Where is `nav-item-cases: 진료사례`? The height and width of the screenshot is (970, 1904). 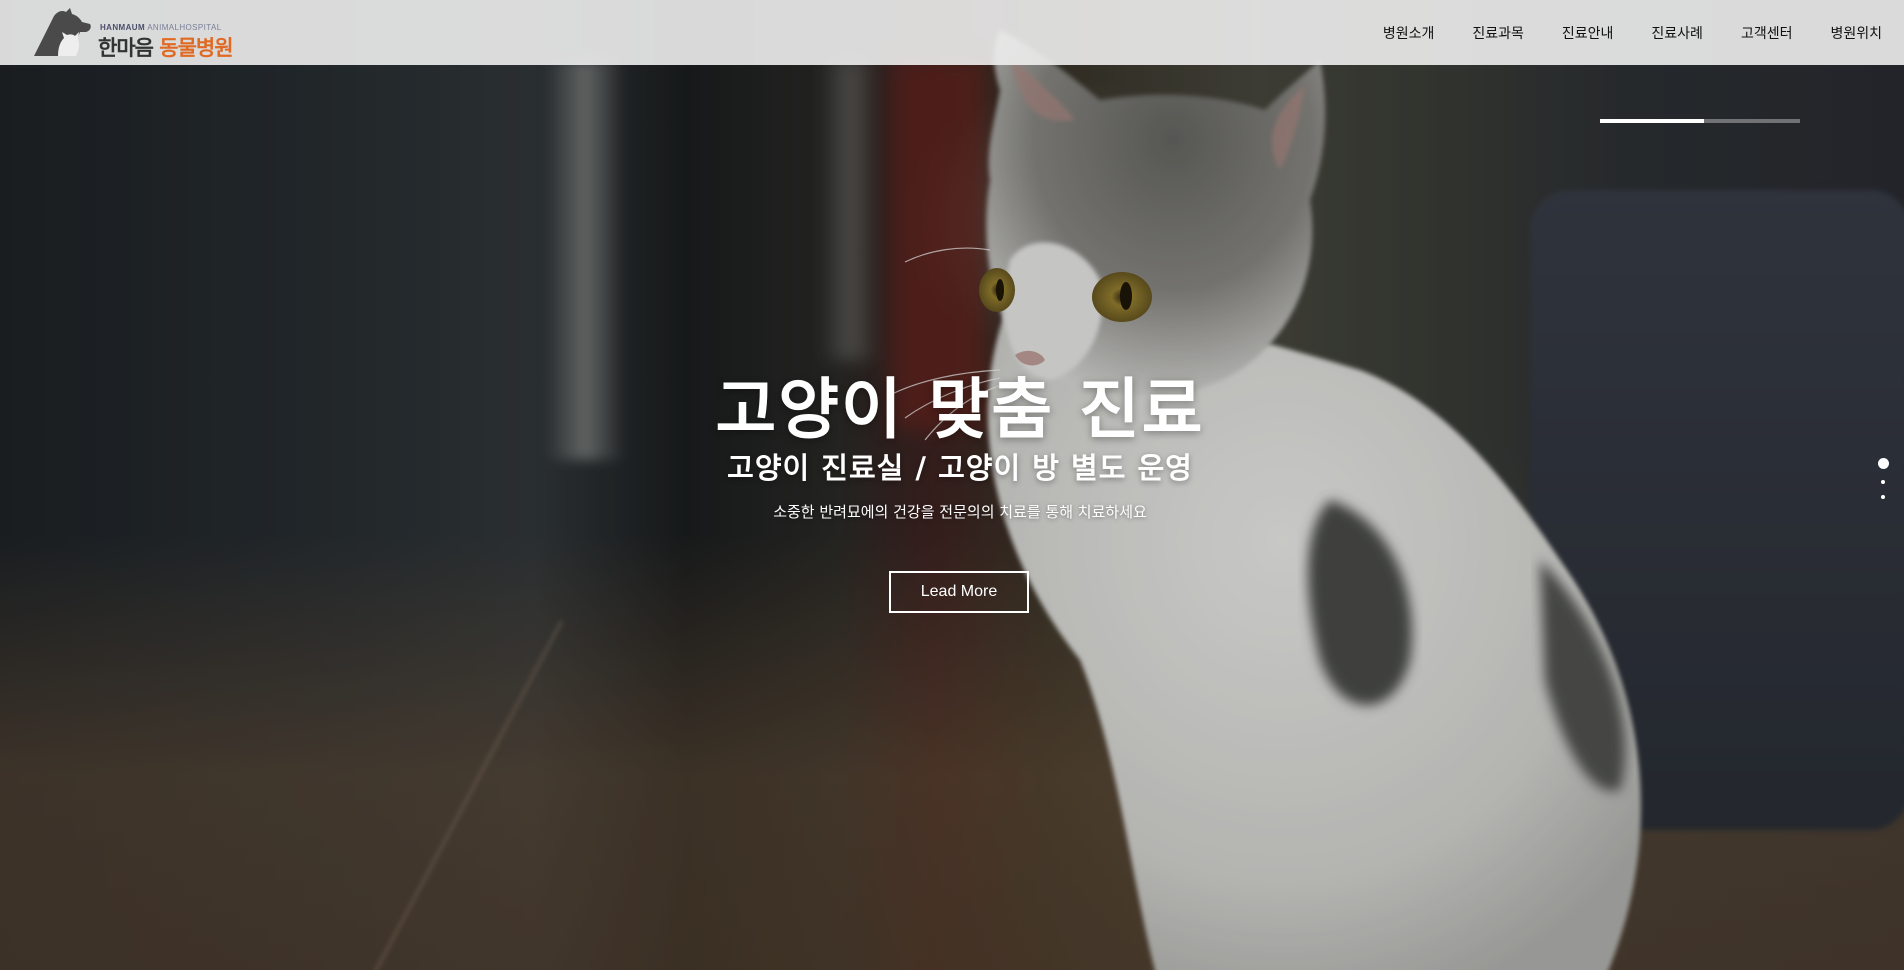
nav-item-cases: 진료사례 is located at coordinates (1677, 33).